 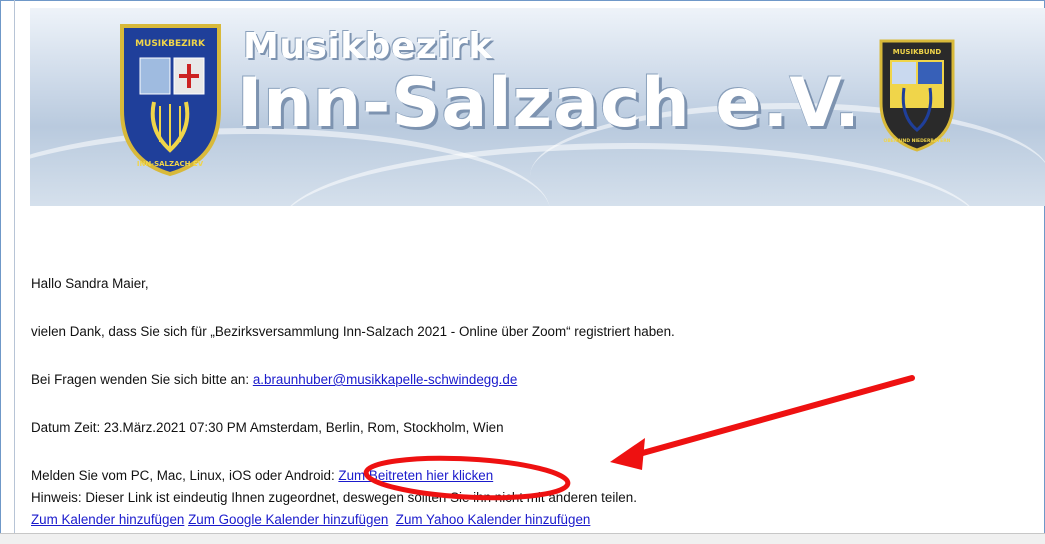 I want to click on join-meeting-link: Zum Beitreten hier klicken, so click(x=415, y=475).